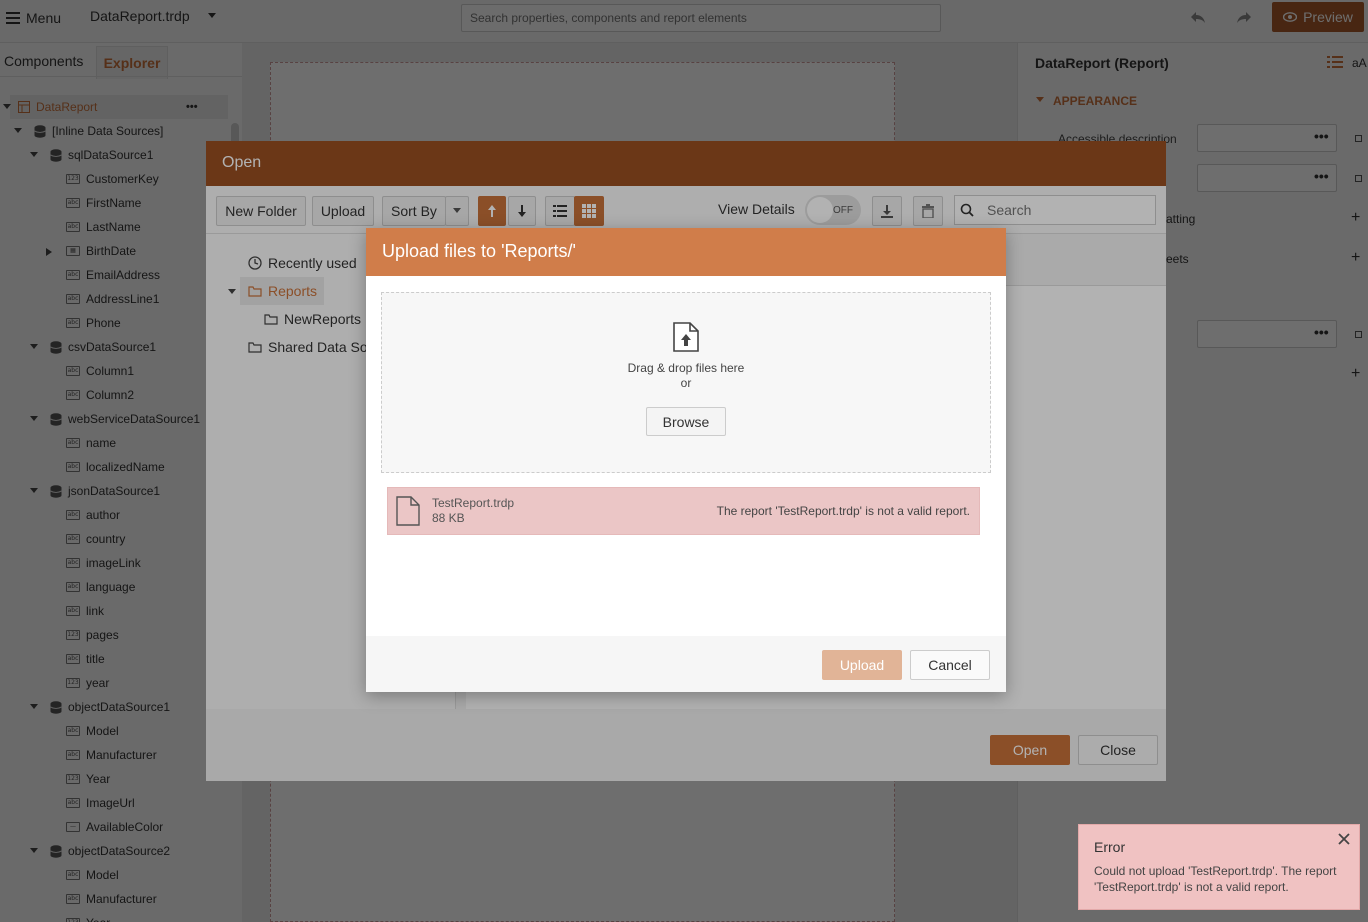  What do you see at coordinates (473, 503) in the screenshot?
I see `file-name: TestReport.trdp` at bounding box center [473, 503].